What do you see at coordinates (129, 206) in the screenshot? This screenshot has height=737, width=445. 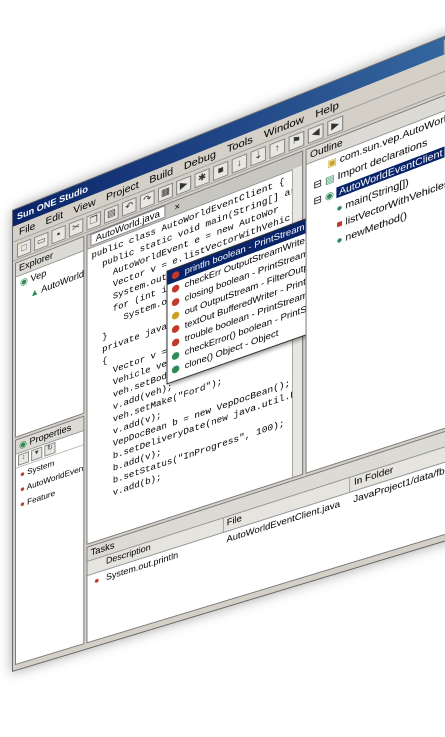 I see `undo-icon: ↶` at bounding box center [129, 206].